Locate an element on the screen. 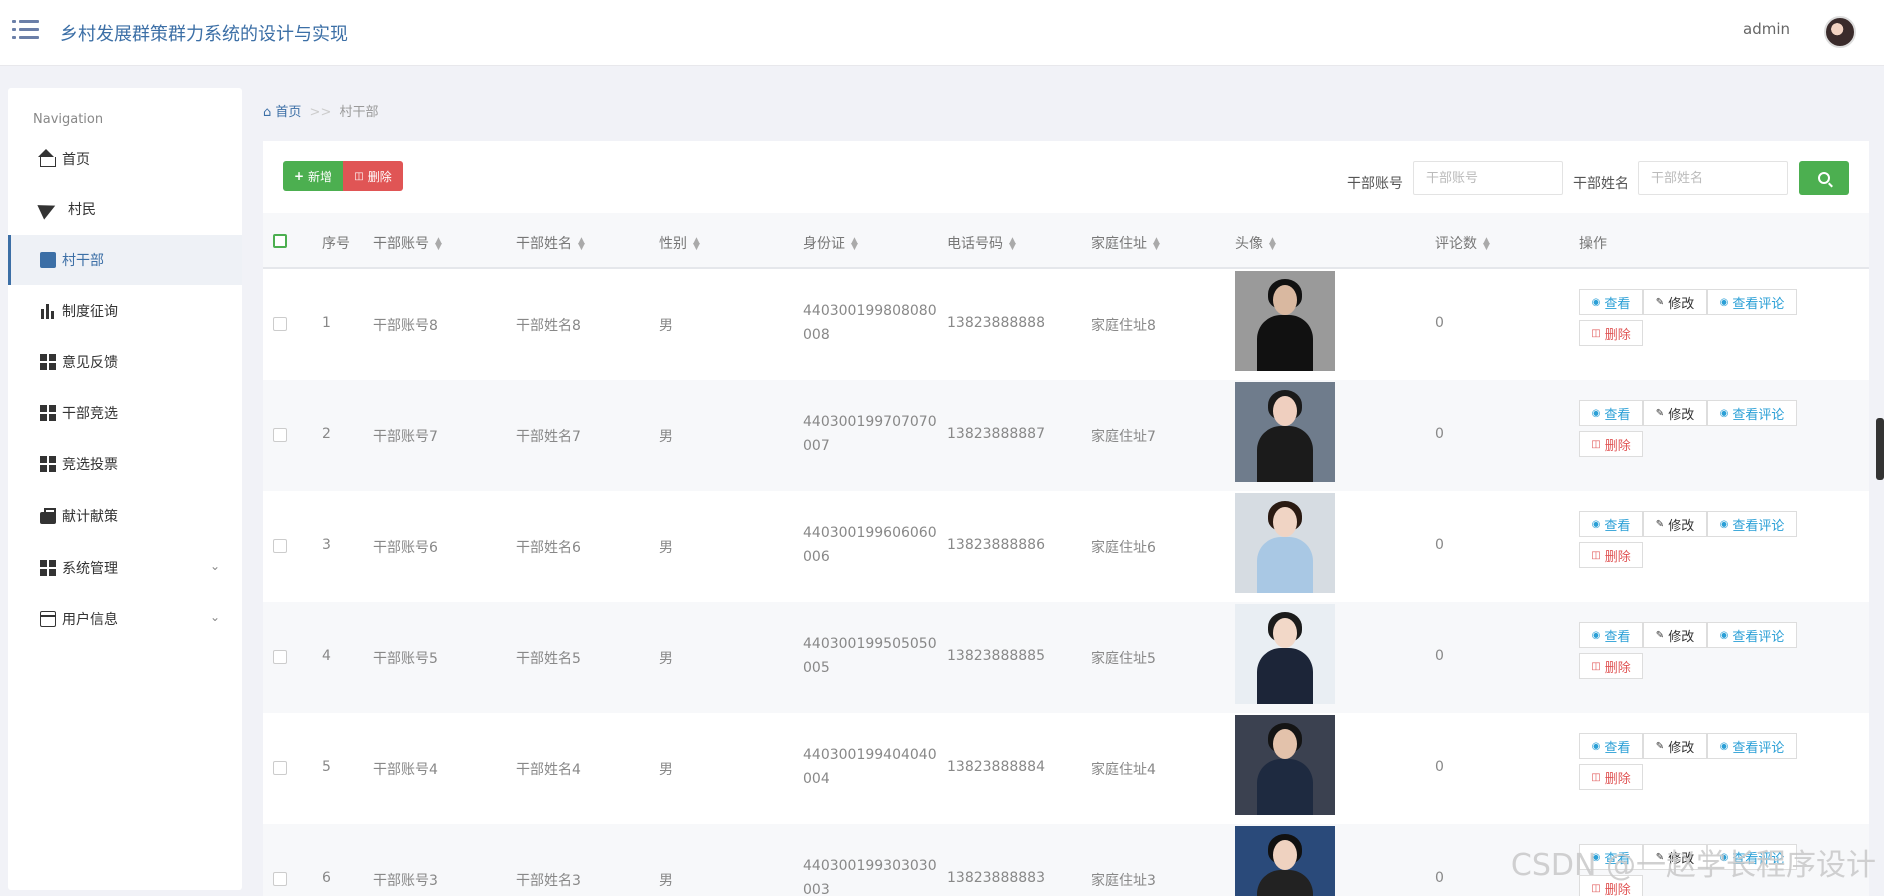 This screenshot has width=1884, height=896. col-address: 家庭住址 ▲ ▼ is located at coordinates (1125, 243).